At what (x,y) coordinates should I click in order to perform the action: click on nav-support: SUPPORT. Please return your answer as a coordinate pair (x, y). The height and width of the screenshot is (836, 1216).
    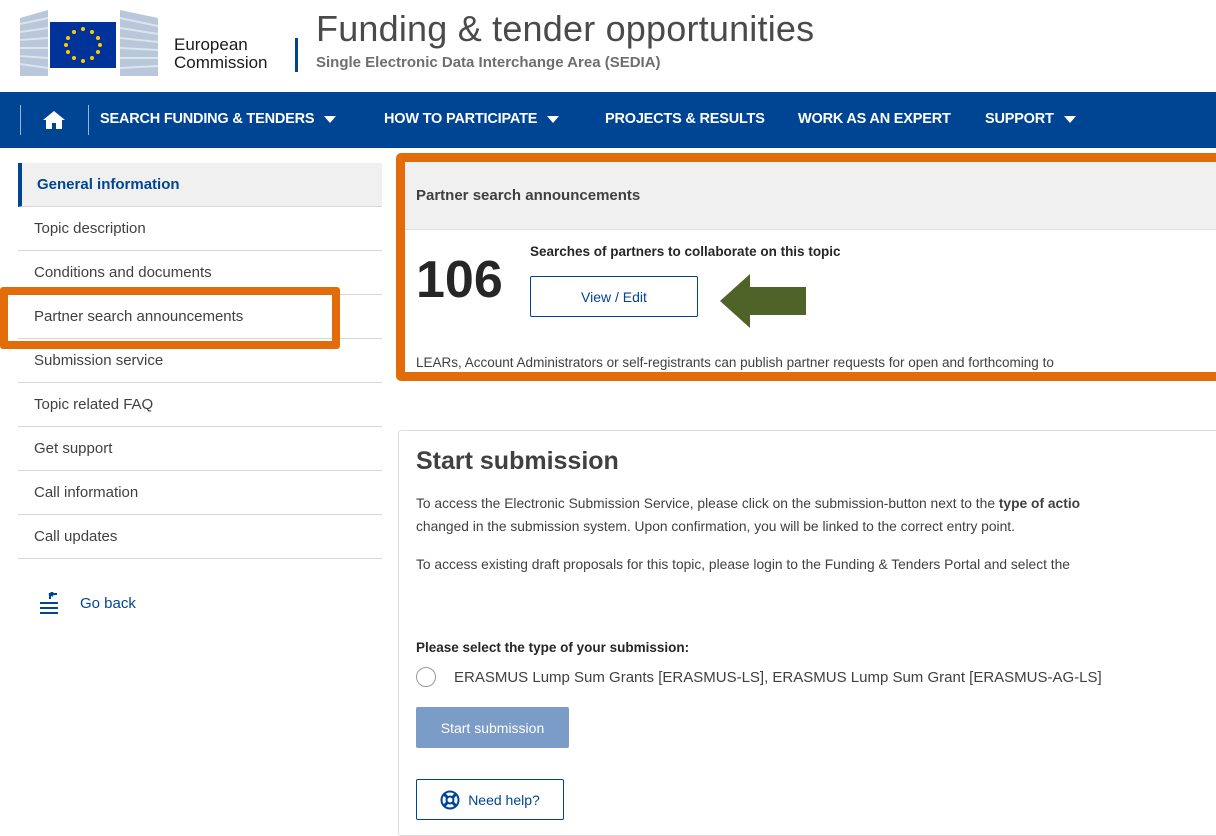
    Looking at the image, I should click on (1030, 119).